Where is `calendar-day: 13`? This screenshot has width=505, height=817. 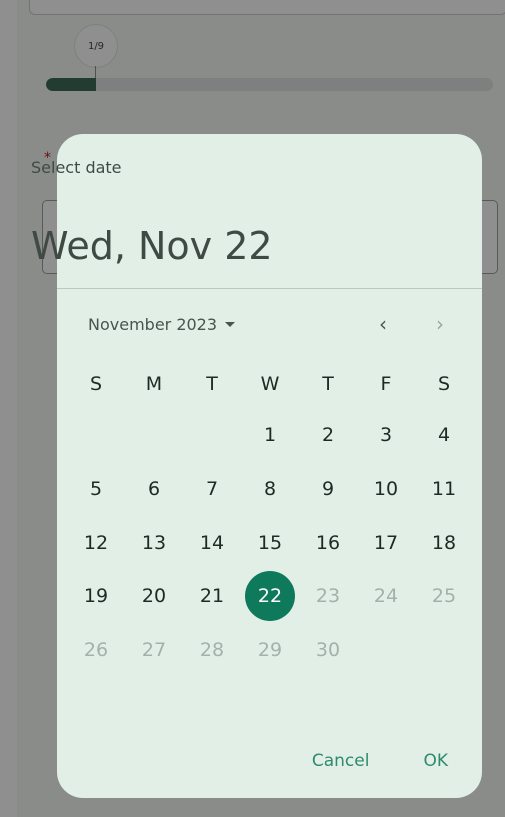
calendar-day: 13 is located at coordinates (154, 543).